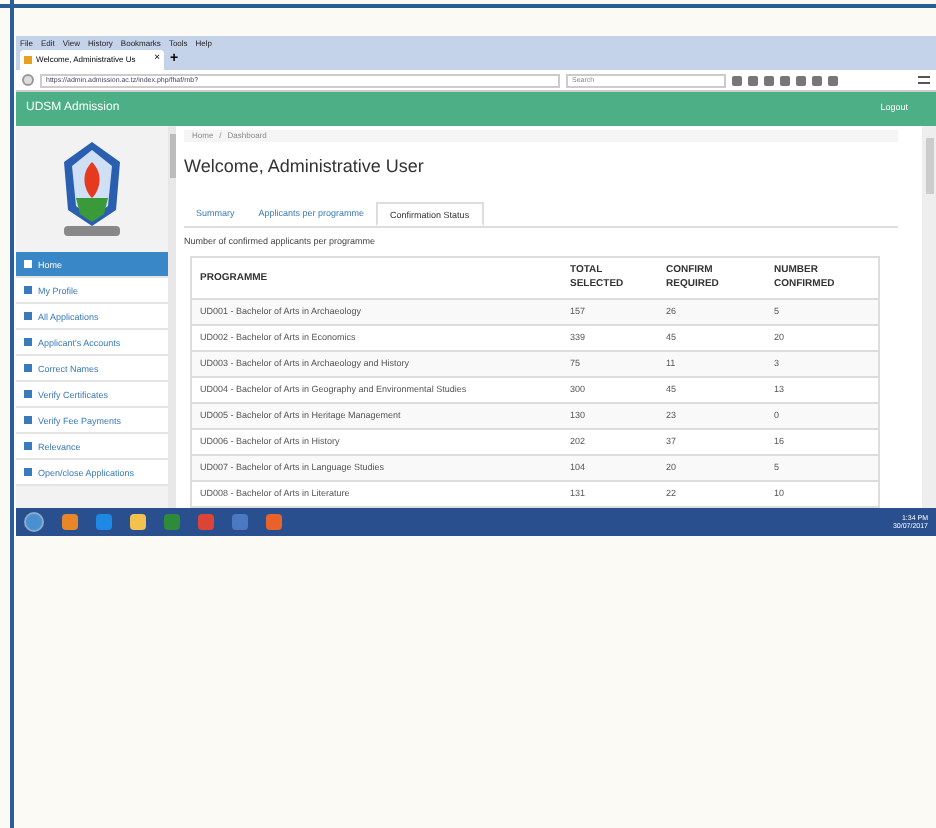 Image resolution: width=936 pixels, height=828 pixels. I want to click on start-button, so click(34, 522).